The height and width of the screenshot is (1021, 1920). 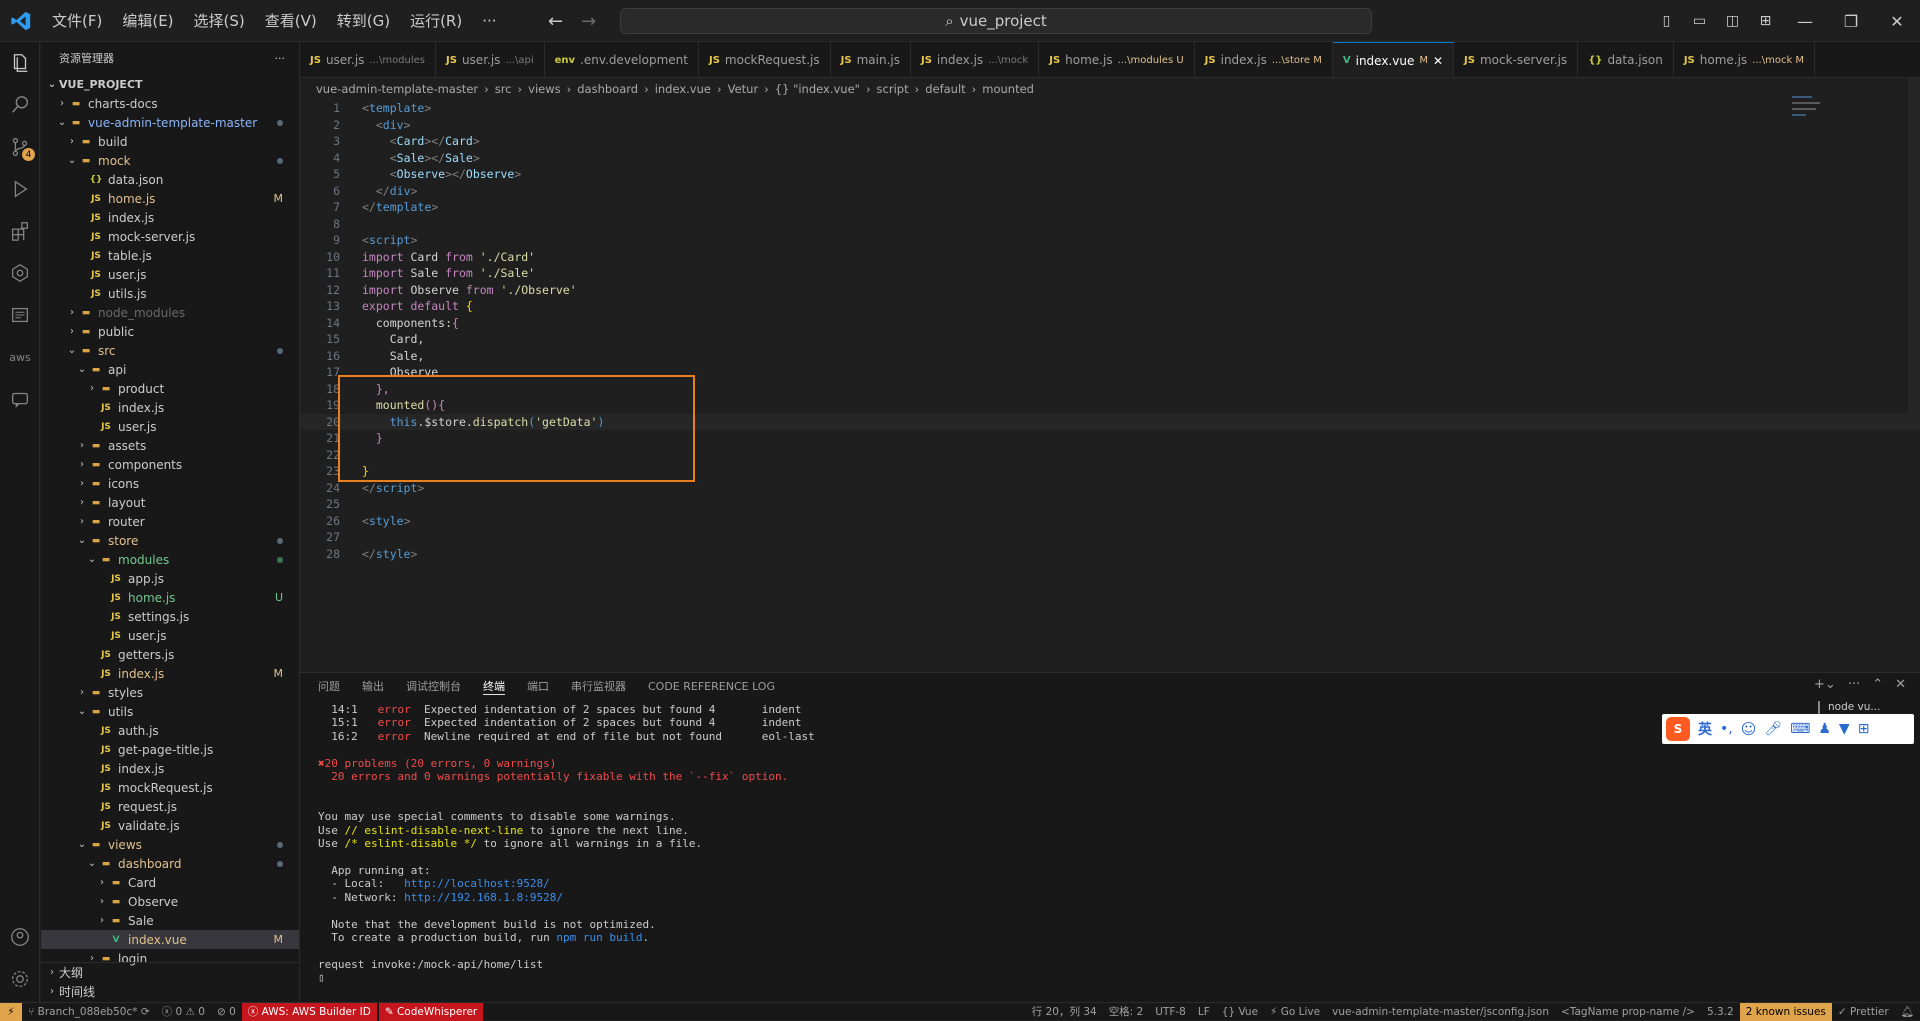 I want to click on editor-tab: JS user.js ...\modules, so click(x=368, y=59).